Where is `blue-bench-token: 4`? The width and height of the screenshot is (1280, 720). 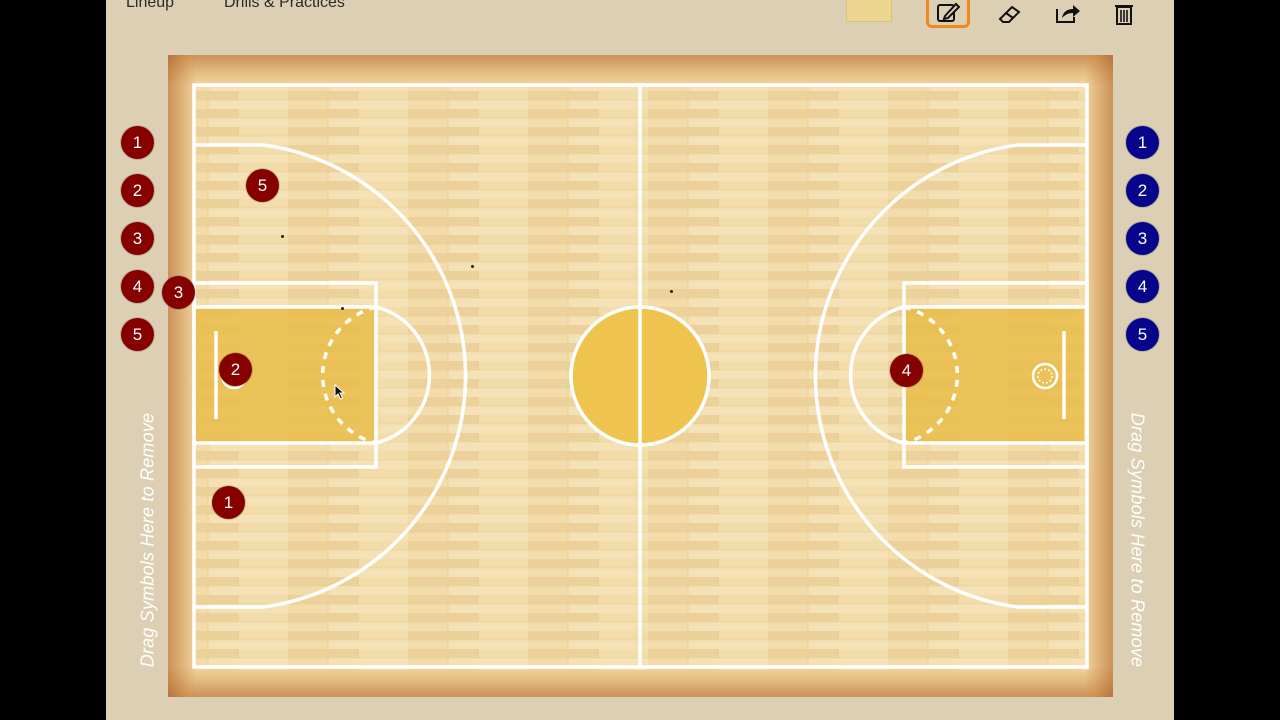
blue-bench-token: 4 is located at coordinates (1142, 286).